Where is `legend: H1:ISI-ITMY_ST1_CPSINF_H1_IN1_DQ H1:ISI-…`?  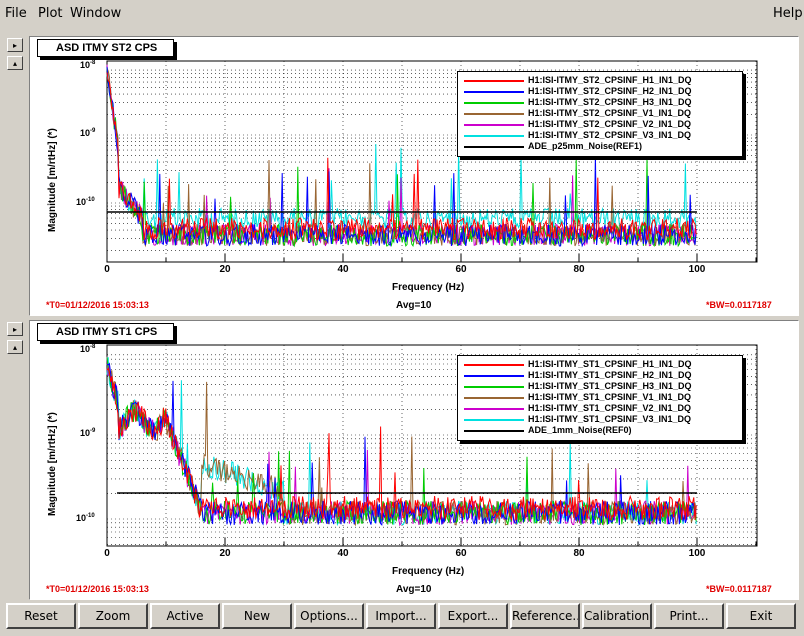 legend: H1:ISI-ITMY_ST1_CPSINF_H1_IN1_DQ H1:ISI-… is located at coordinates (600, 398).